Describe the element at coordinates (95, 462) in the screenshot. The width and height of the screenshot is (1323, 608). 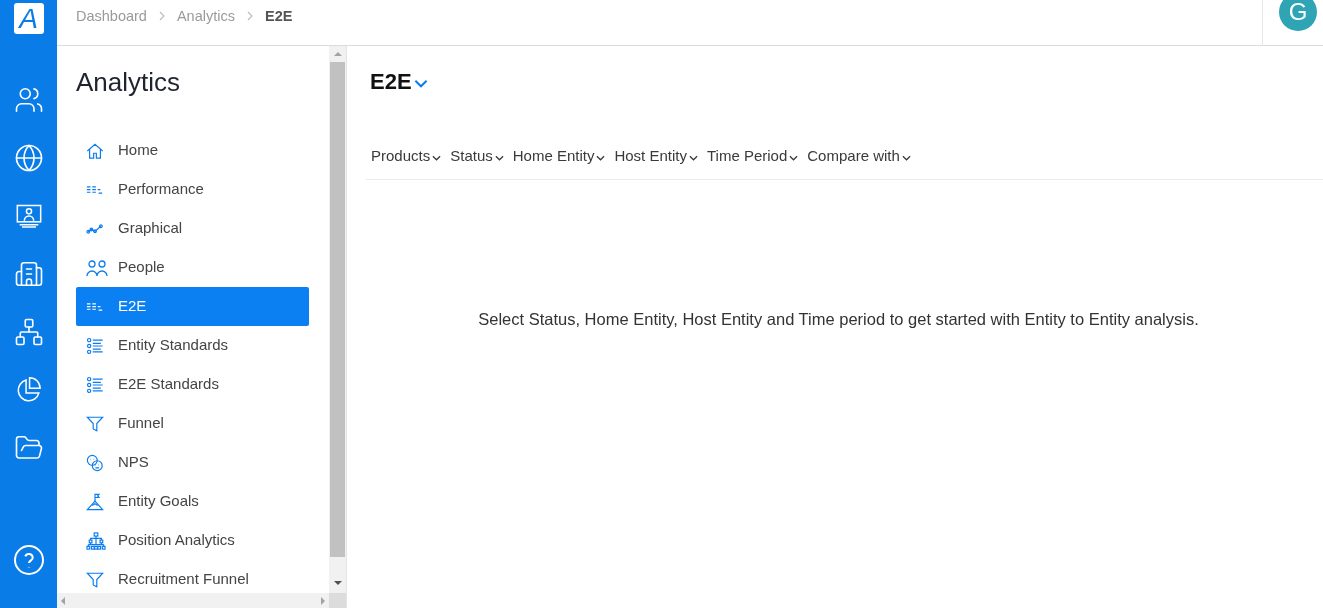
I see `faces-icon` at that location.